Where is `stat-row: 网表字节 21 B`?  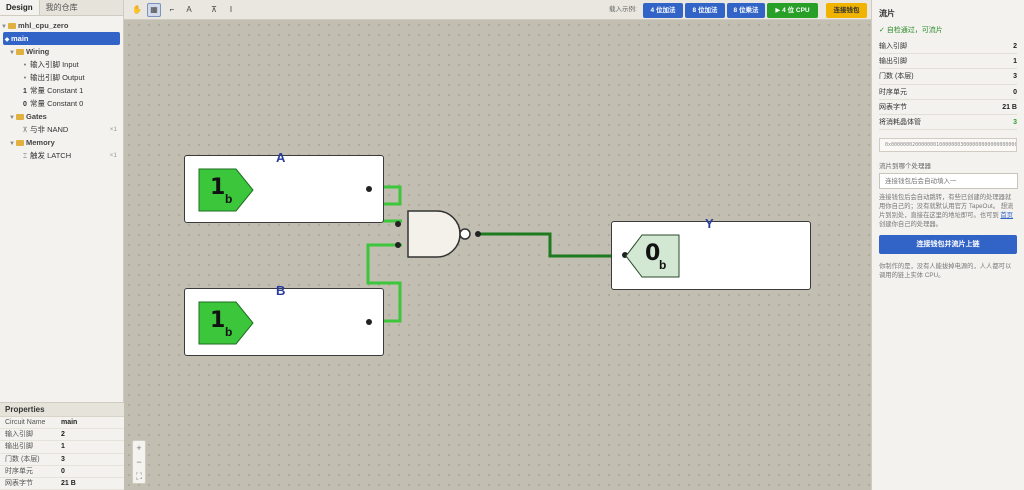
stat-row: 网表字节 21 B is located at coordinates (948, 107).